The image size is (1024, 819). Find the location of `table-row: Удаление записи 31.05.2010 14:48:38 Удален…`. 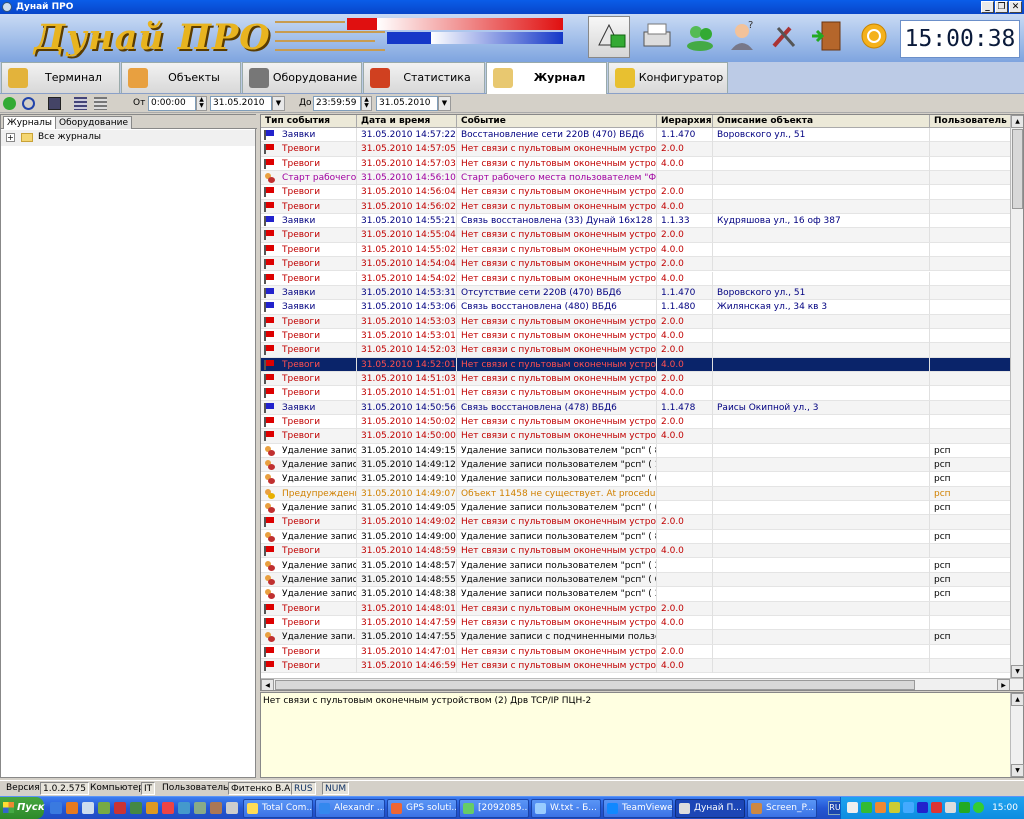

table-row: Удаление записи 31.05.2010 14:48:38 Удален… is located at coordinates (636, 594).